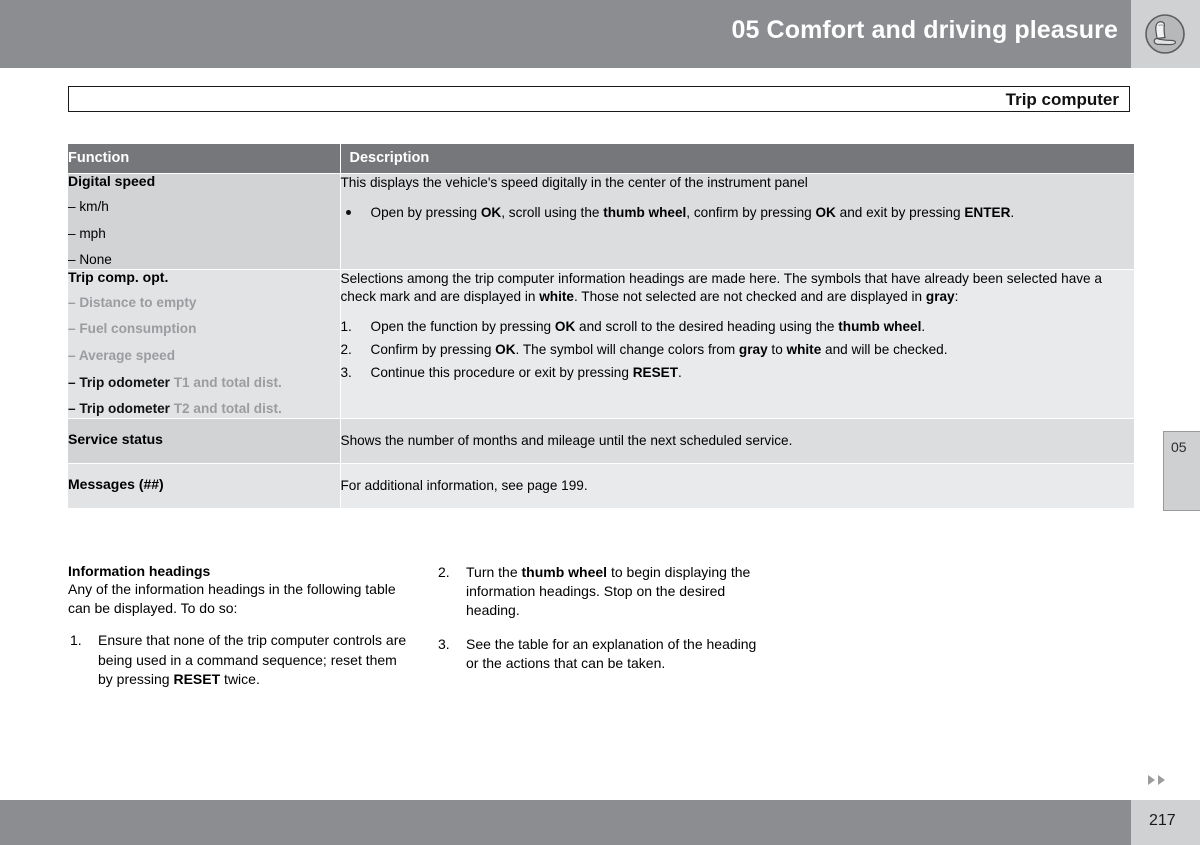 This screenshot has height=845, width=1200. Describe the element at coordinates (1165, 34) in the screenshot. I see `car-seat-icon` at that location.